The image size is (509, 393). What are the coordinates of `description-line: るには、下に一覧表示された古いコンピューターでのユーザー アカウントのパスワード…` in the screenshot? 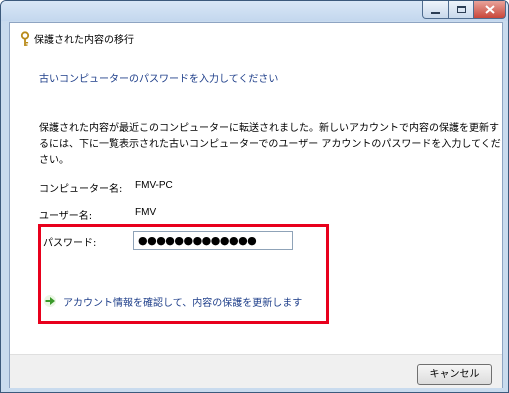 It's located at (270, 144).